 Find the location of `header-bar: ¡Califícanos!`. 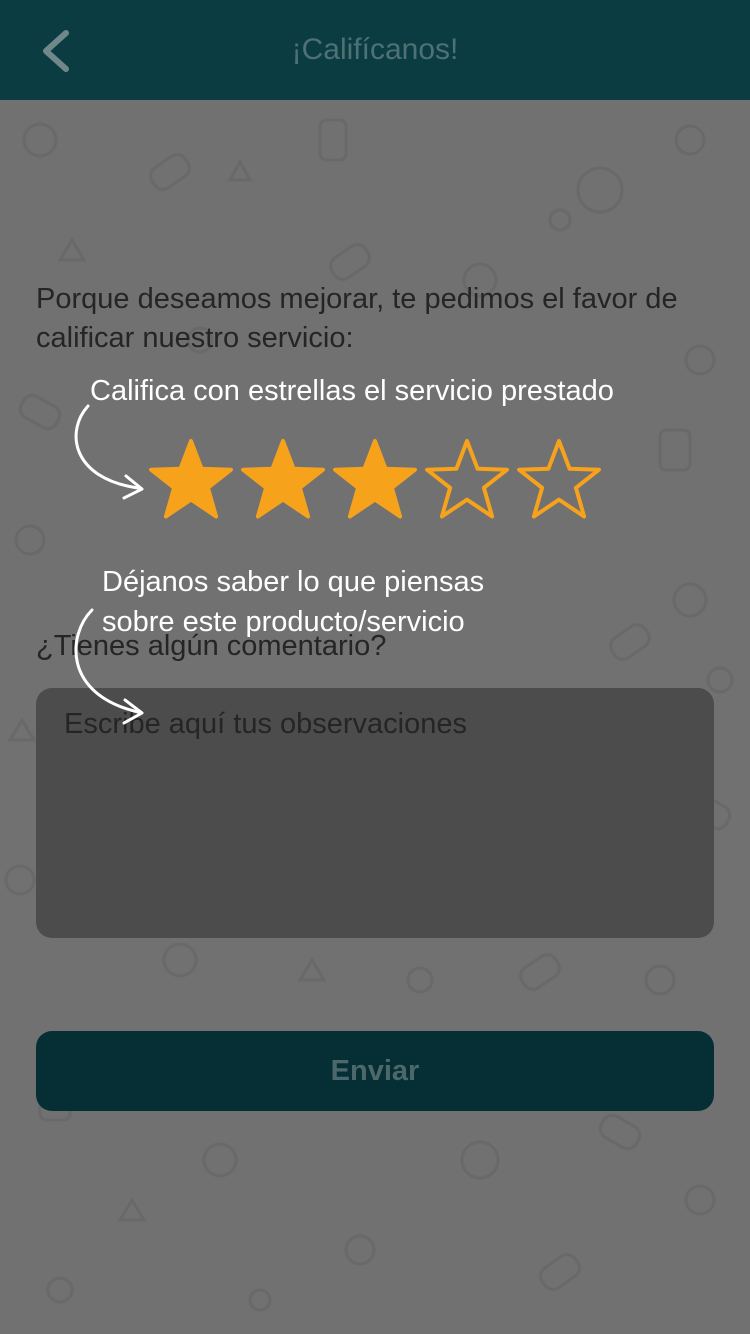

header-bar: ¡Califícanos! is located at coordinates (375, 50).